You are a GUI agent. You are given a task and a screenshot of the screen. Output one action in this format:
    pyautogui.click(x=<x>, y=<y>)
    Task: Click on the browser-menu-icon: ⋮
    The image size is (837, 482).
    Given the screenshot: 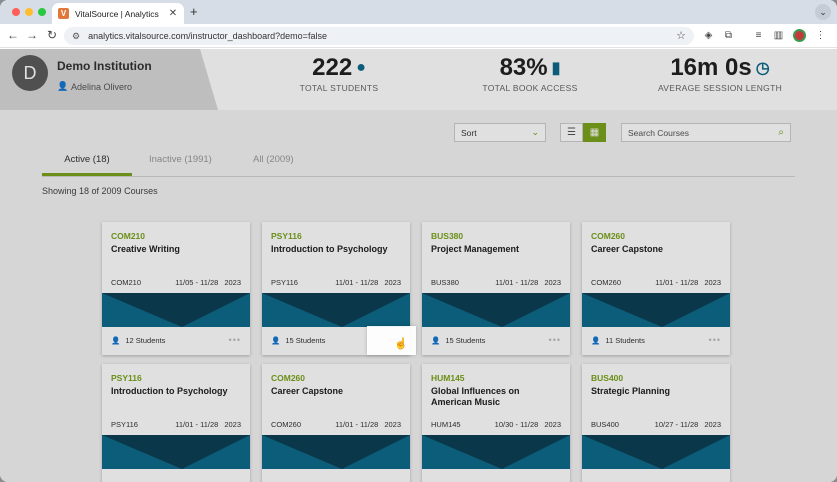 What is the action you would take?
    pyautogui.click(x=820, y=35)
    